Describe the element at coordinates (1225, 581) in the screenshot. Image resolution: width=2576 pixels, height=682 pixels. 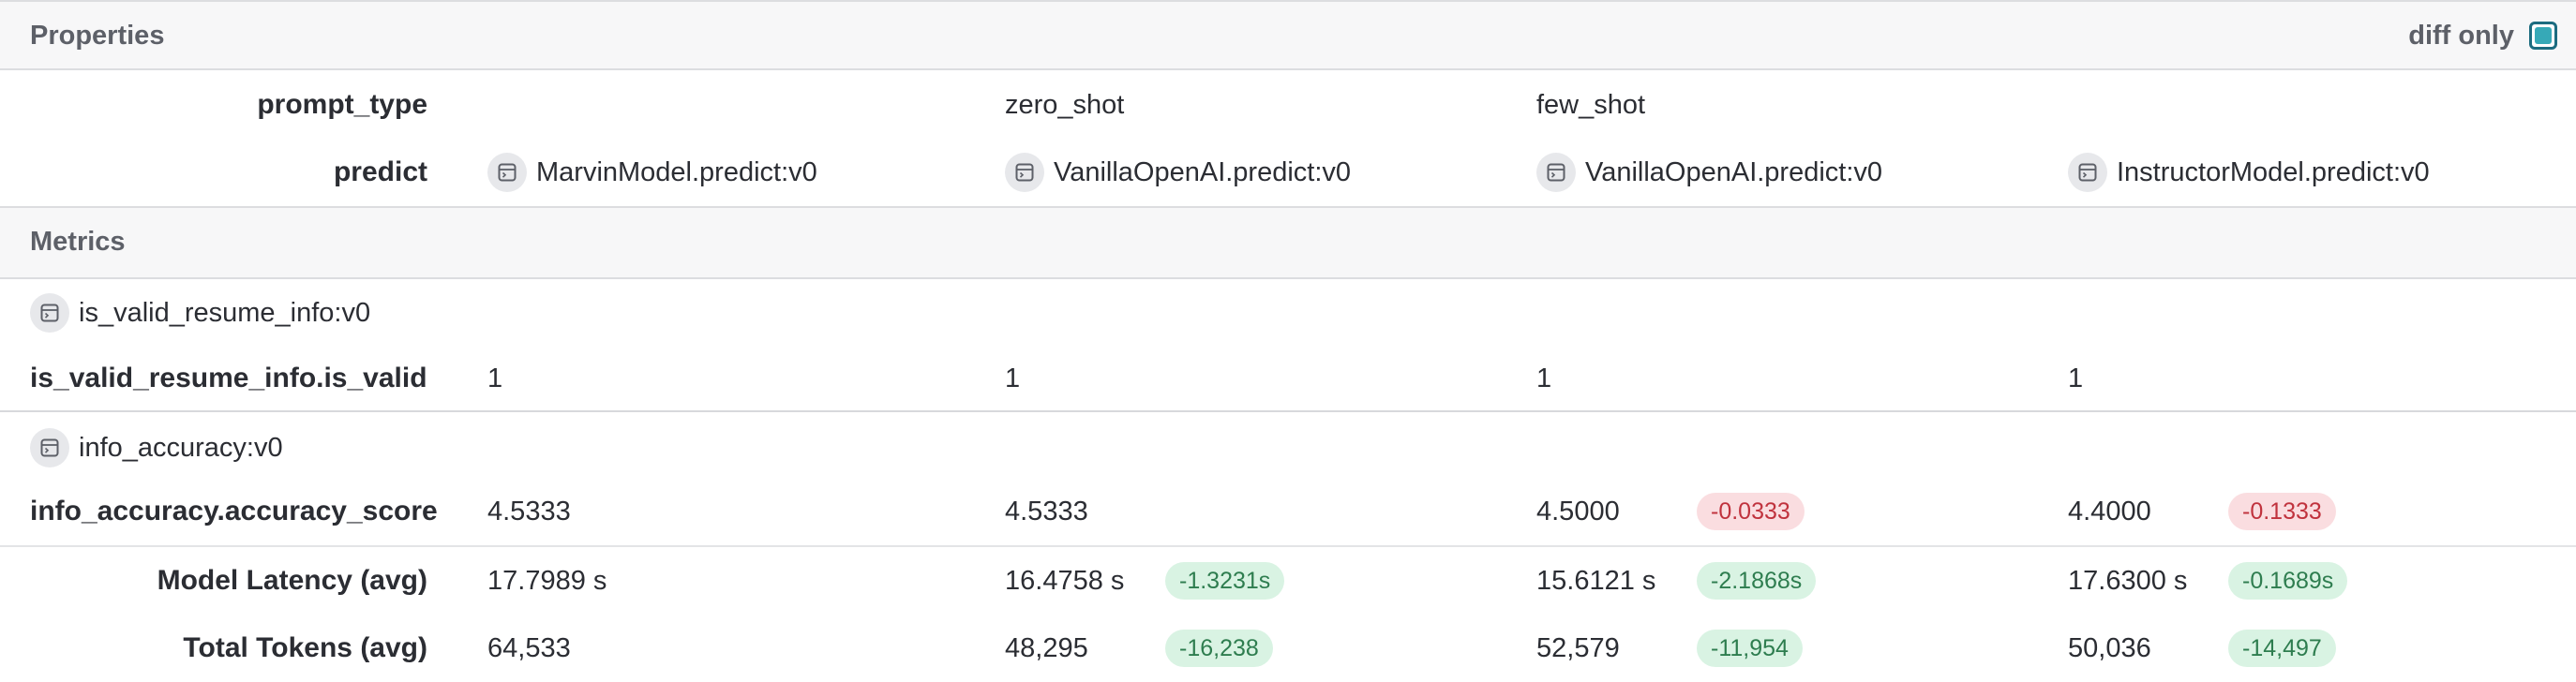
I see `diff-badge-improvement: -1.3231s` at that location.